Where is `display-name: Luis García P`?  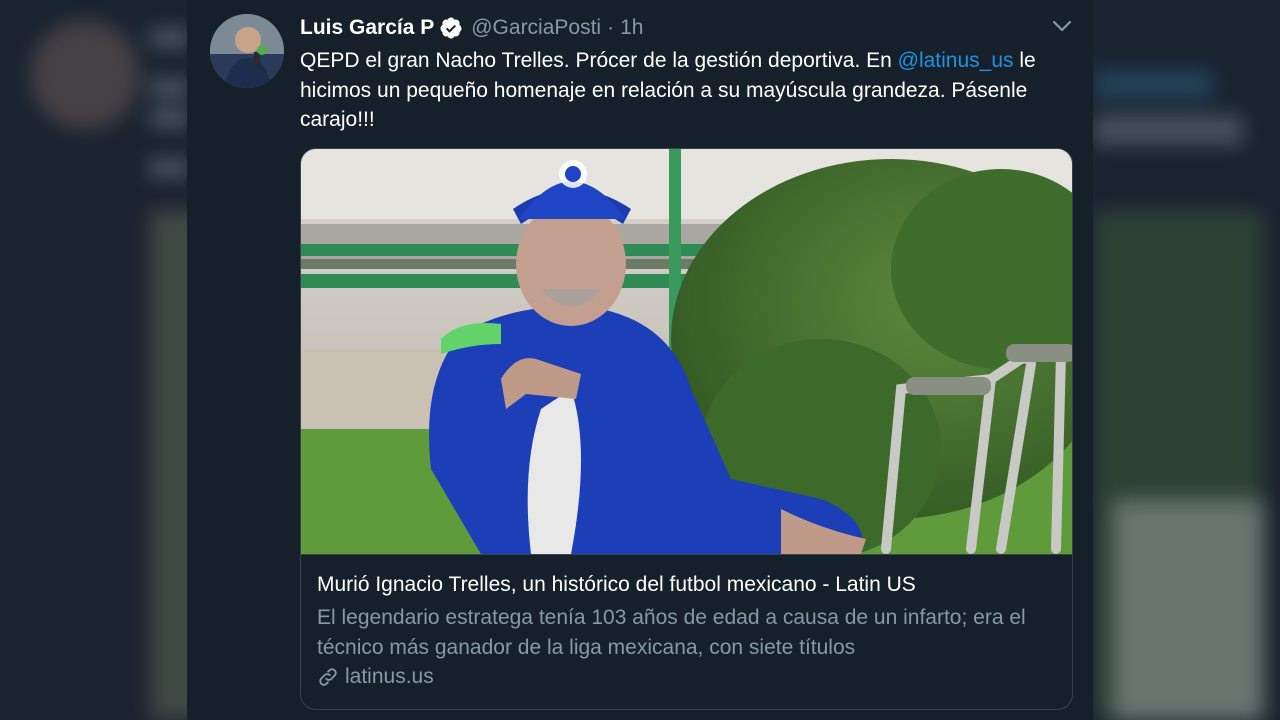
display-name: Luis García P is located at coordinates (367, 28).